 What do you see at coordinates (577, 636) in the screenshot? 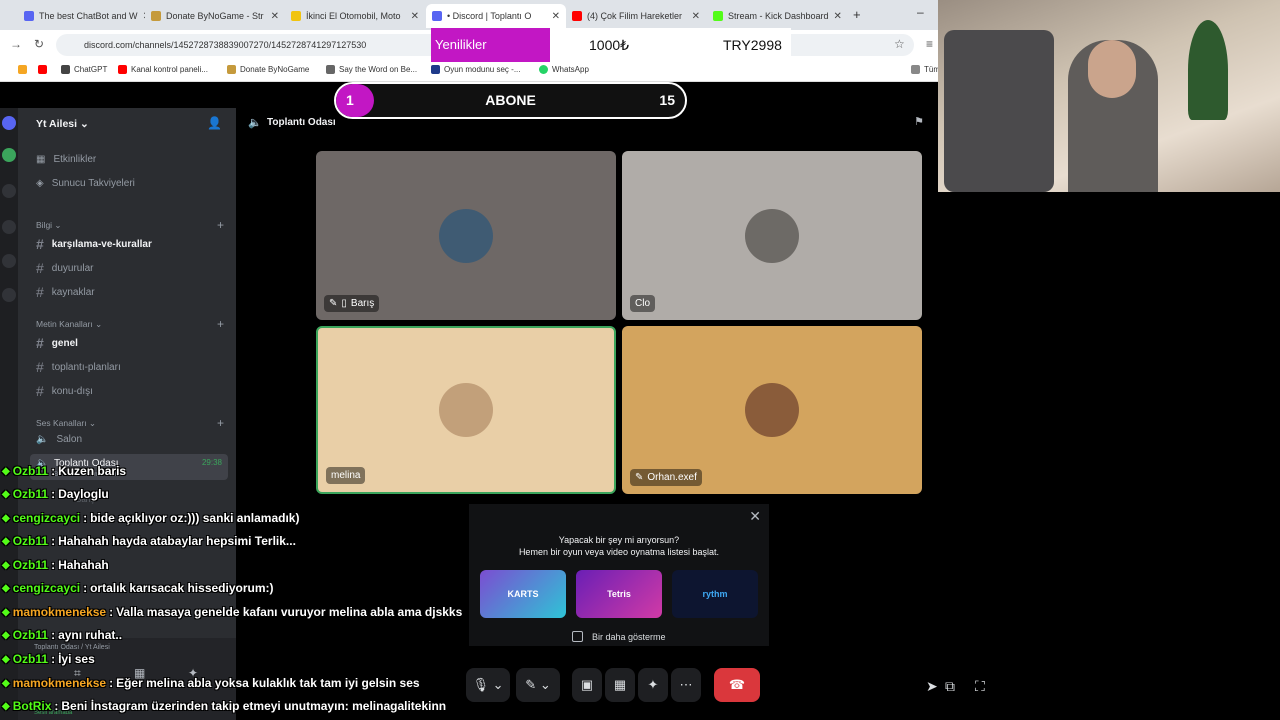
I see `dont-show-checkbox` at bounding box center [577, 636].